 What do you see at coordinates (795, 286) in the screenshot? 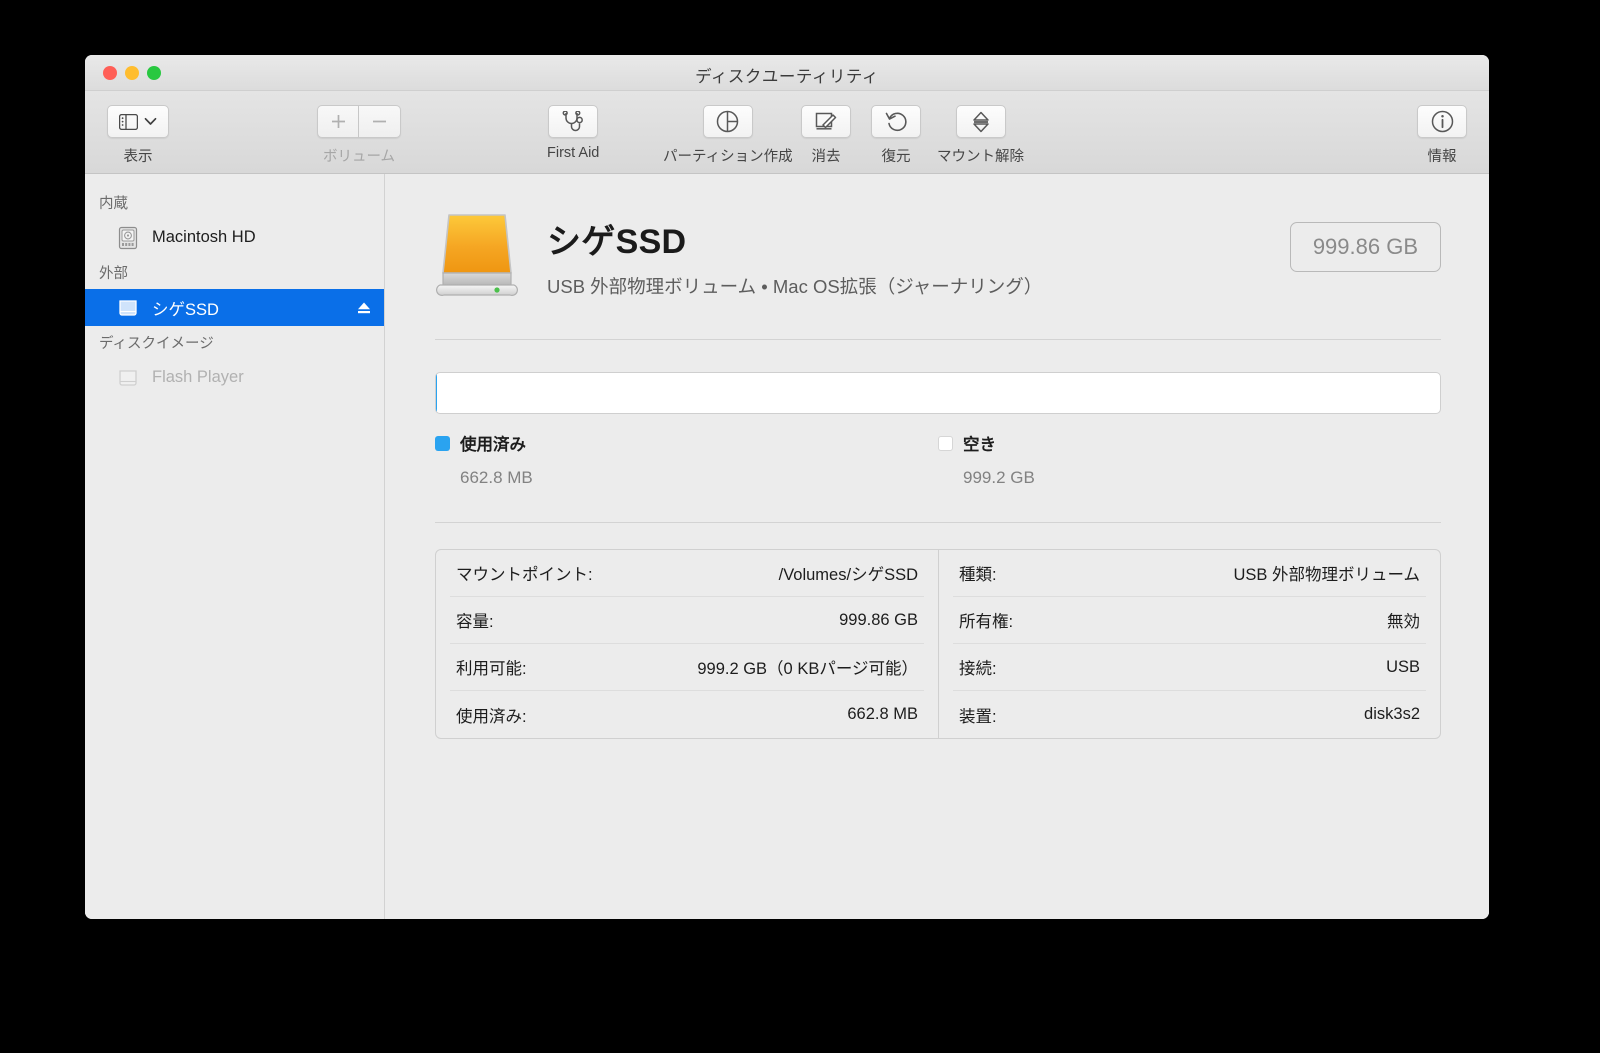
I see `volume-subtitle: USB 外部物理ボリューム • Mac OS拡張（ジャーナリング）` at bounding box center [795, 286].